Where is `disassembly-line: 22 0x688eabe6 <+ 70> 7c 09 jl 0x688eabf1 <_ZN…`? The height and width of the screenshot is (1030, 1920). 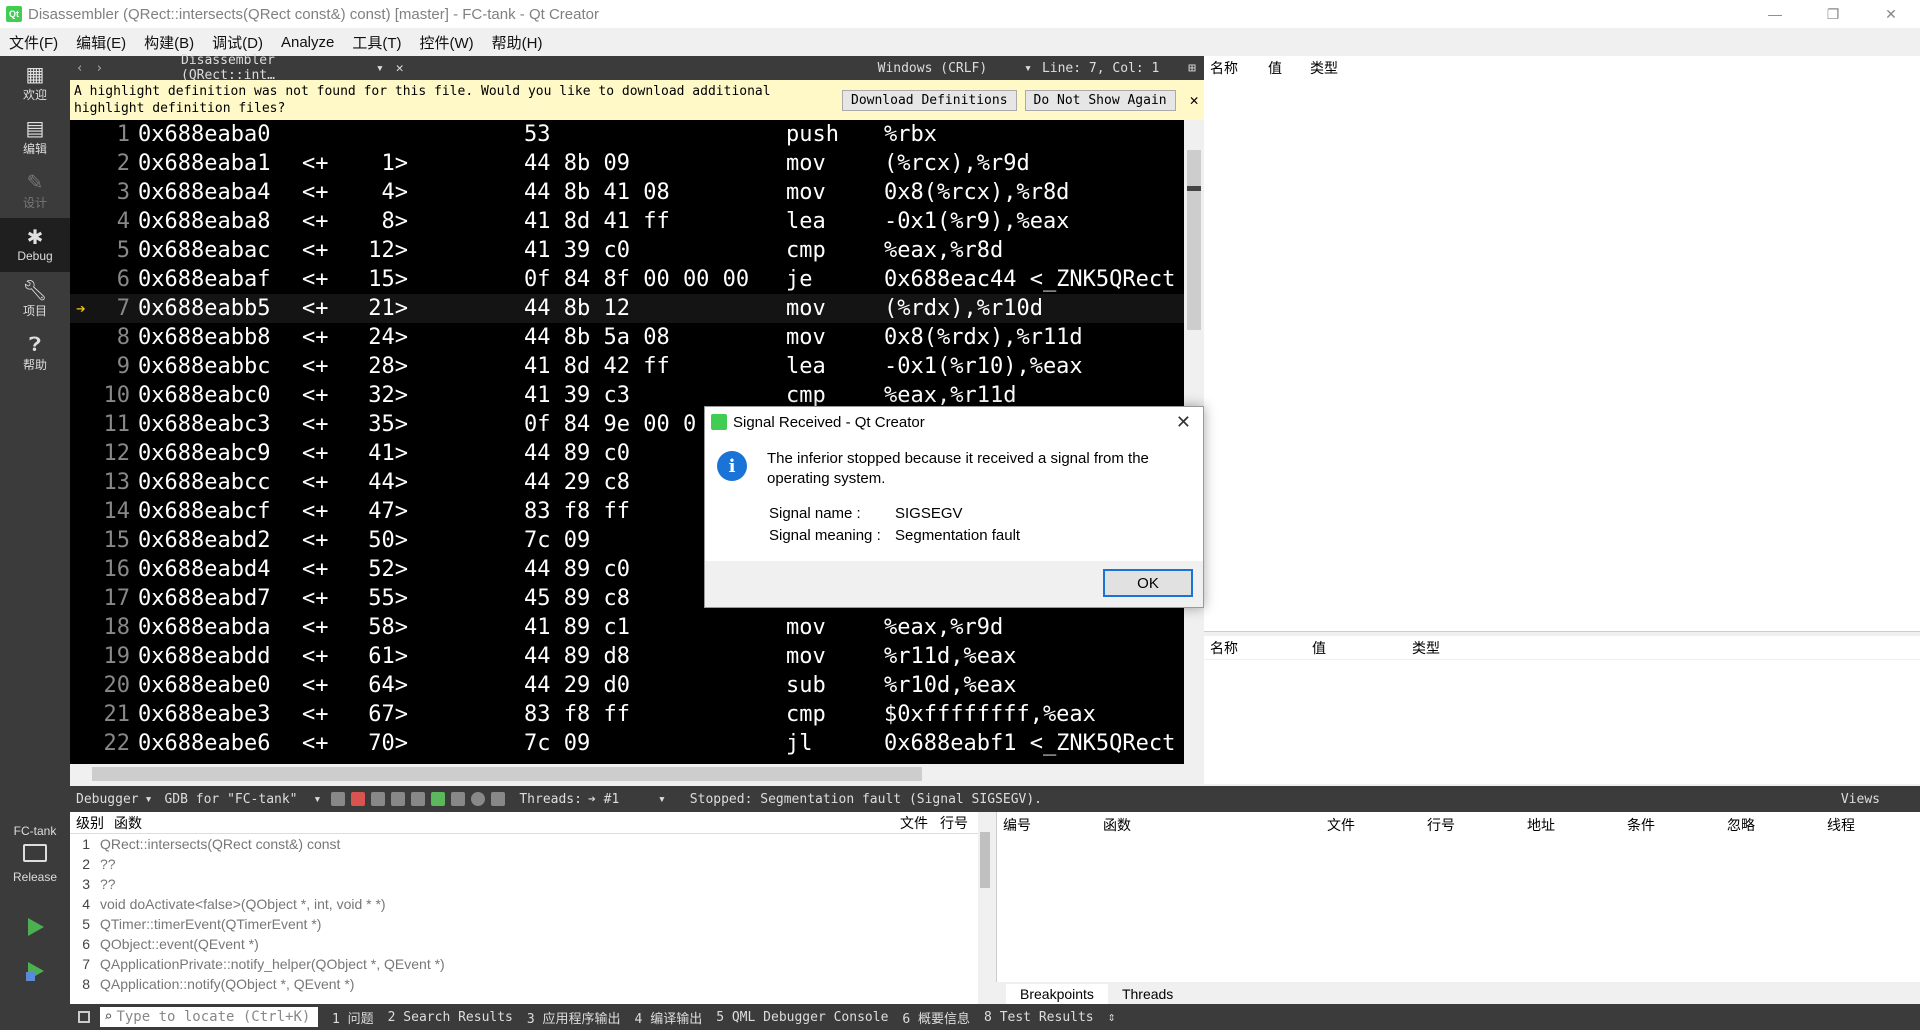
disassembly-line: 22 0x688eabe6 <+ 70> 7c 09 jl 0x688eabf1 <_ZN… is located at coordinates (627, 743).